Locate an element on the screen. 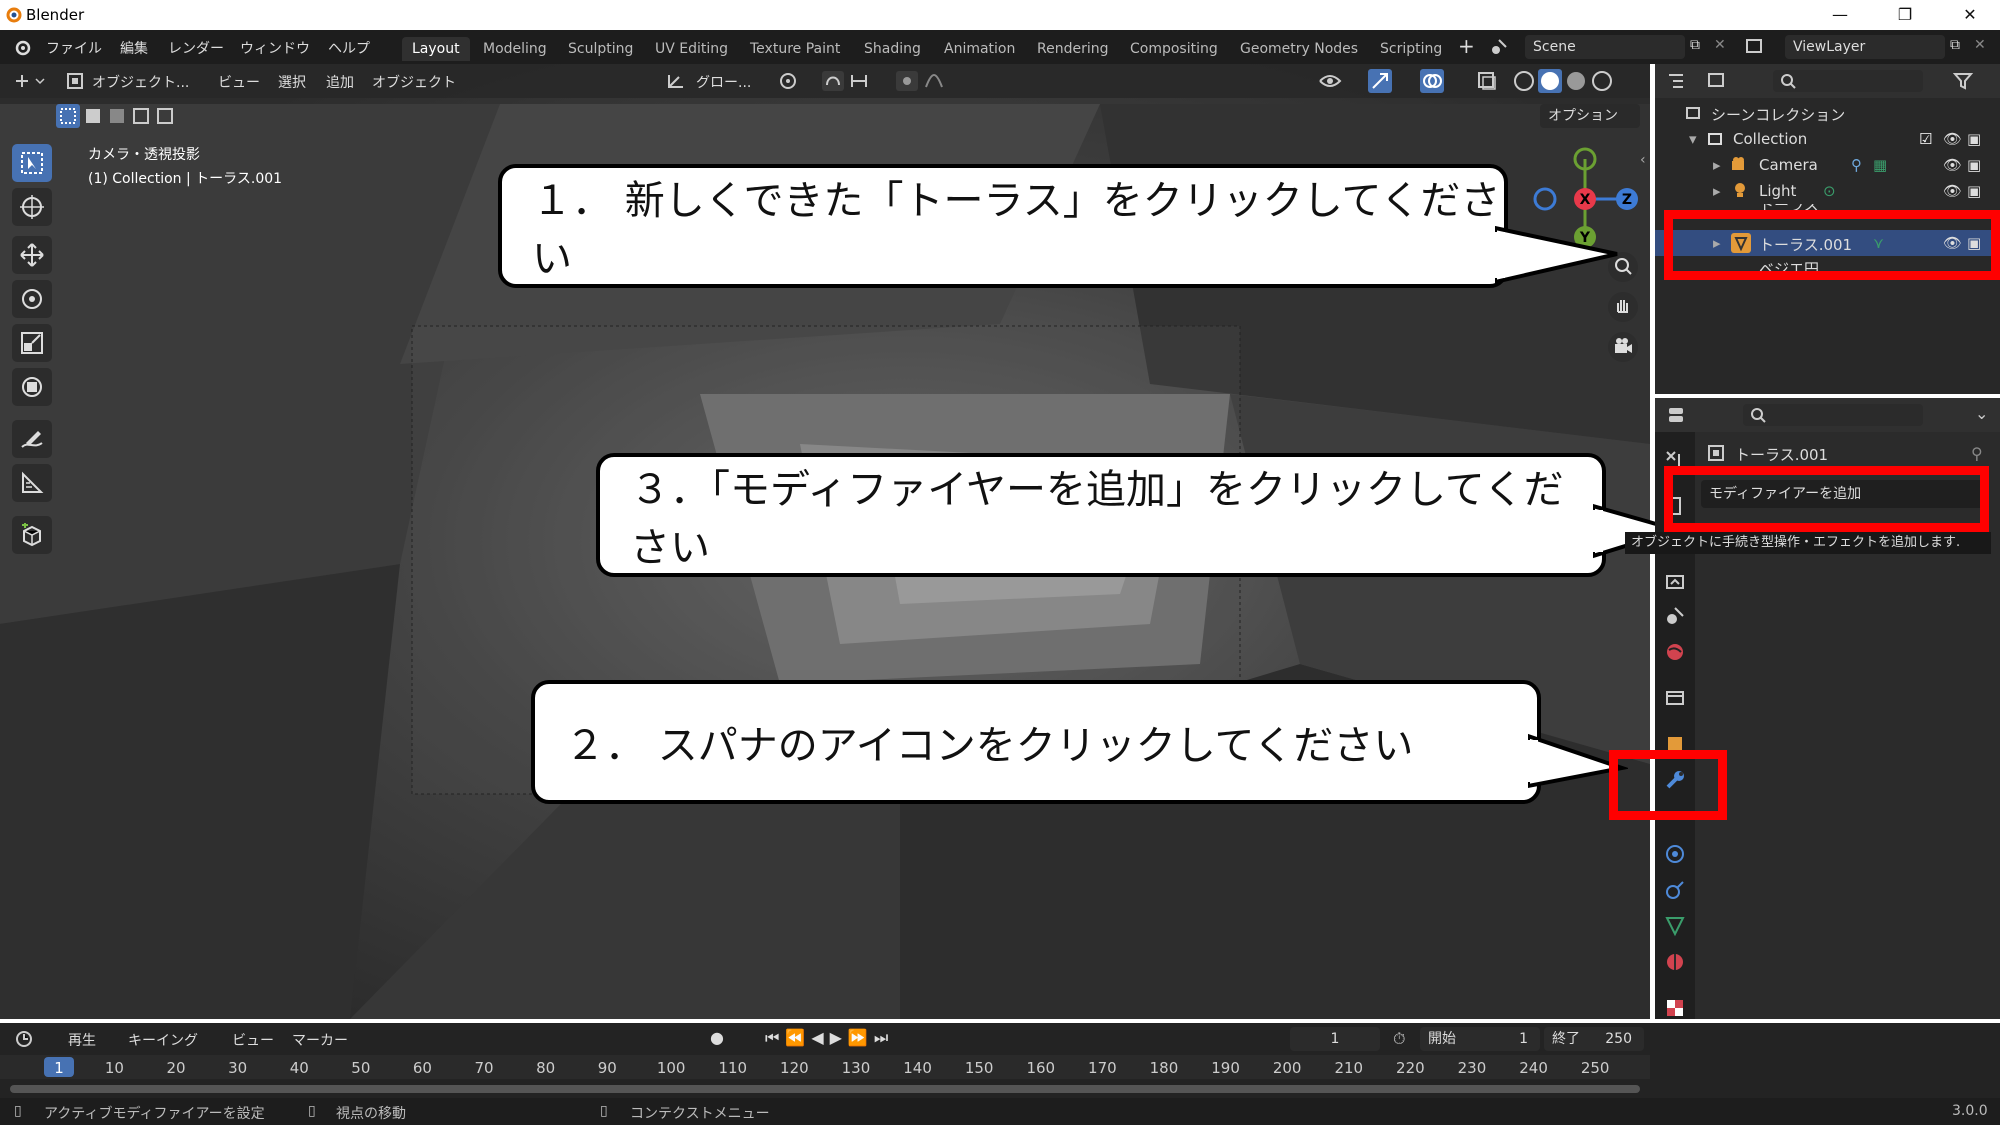 The width and height of the screenshot is (2000, 1125). tool-transform is located at coordinates (32, 387).